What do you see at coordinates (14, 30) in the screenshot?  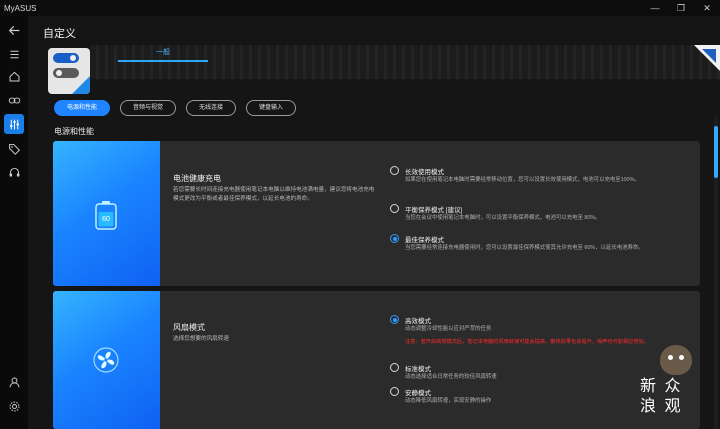 I see `back-arrow-icon` at bounding box center [14, 30].